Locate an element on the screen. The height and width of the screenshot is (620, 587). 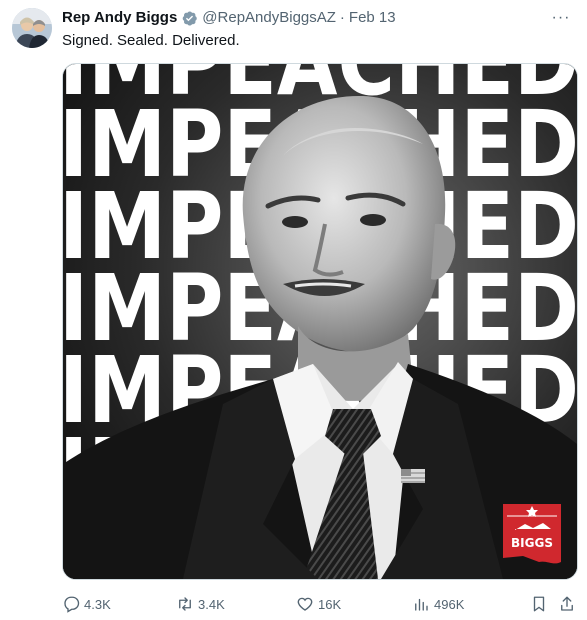
repost-count: 3.4K is located at coordinates (211, 604).